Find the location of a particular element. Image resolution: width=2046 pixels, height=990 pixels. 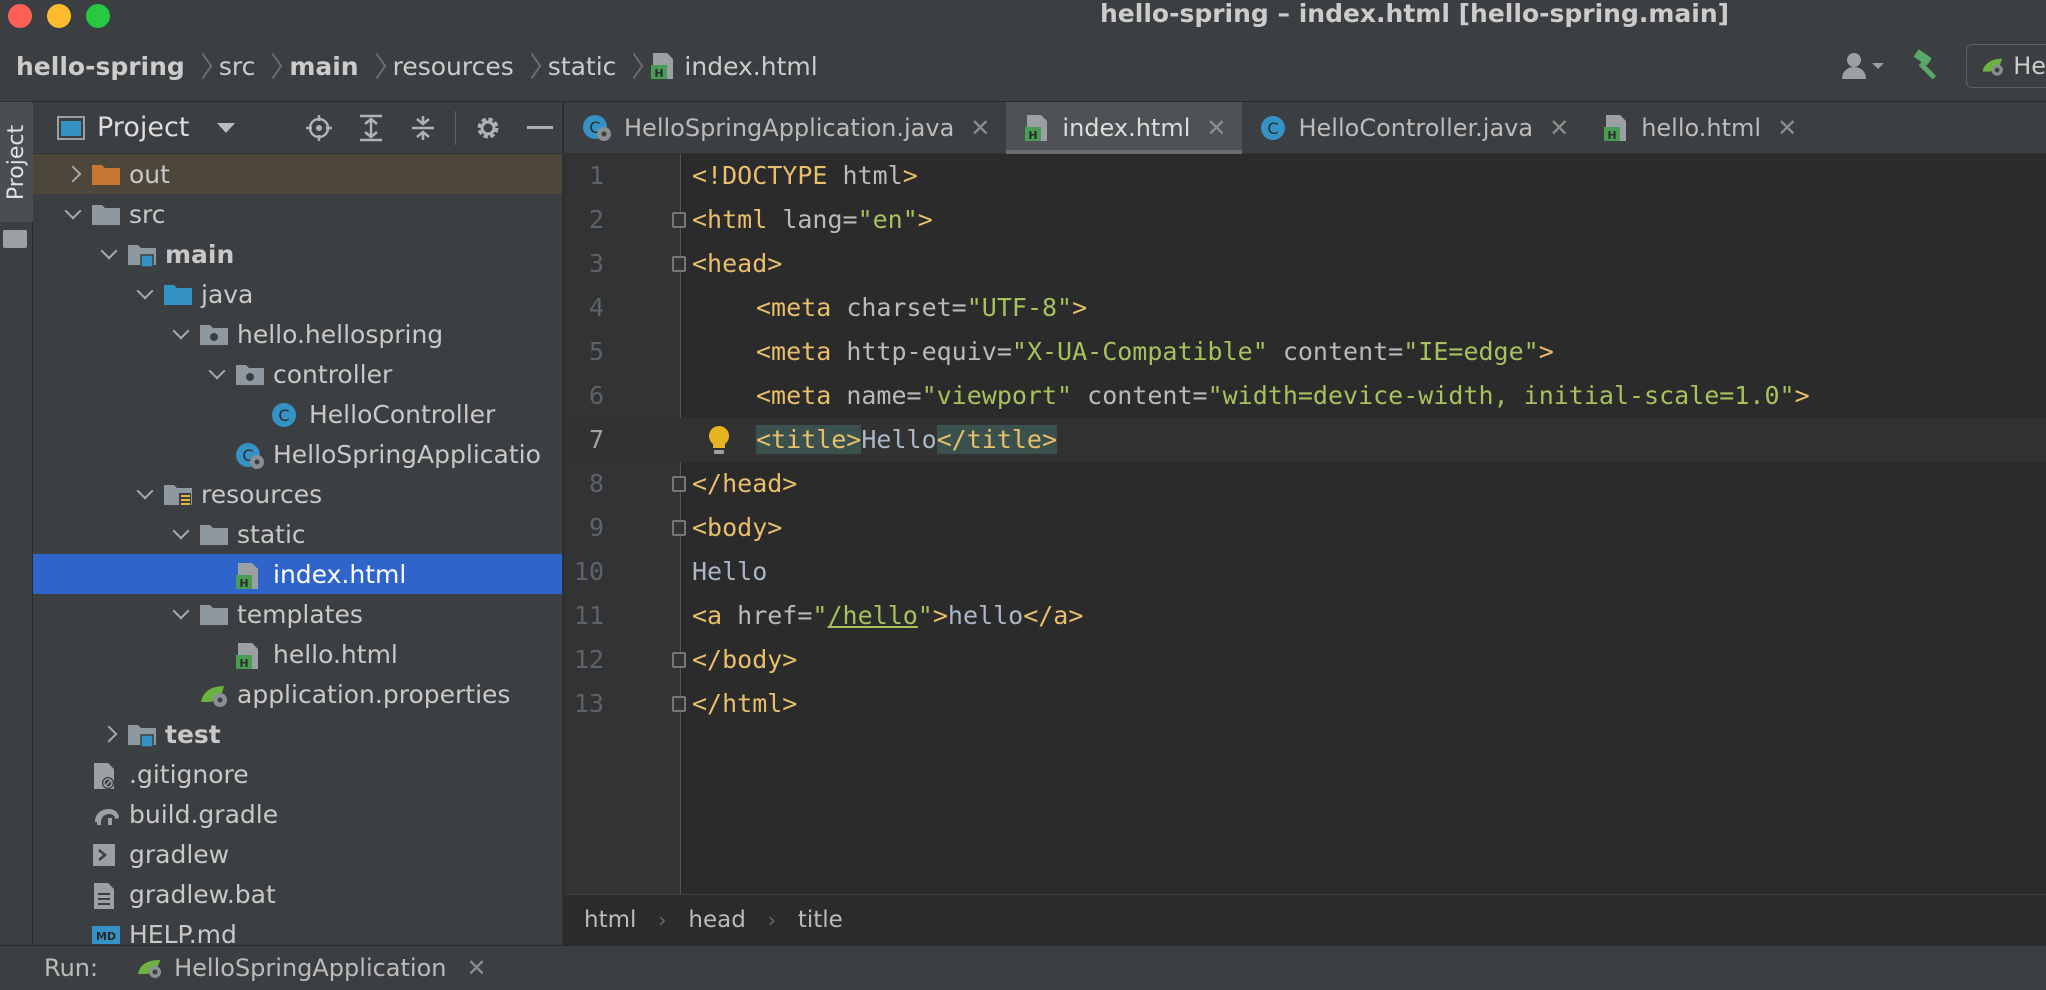

breadcrumb-item: static is located at coordinates (582, 66).